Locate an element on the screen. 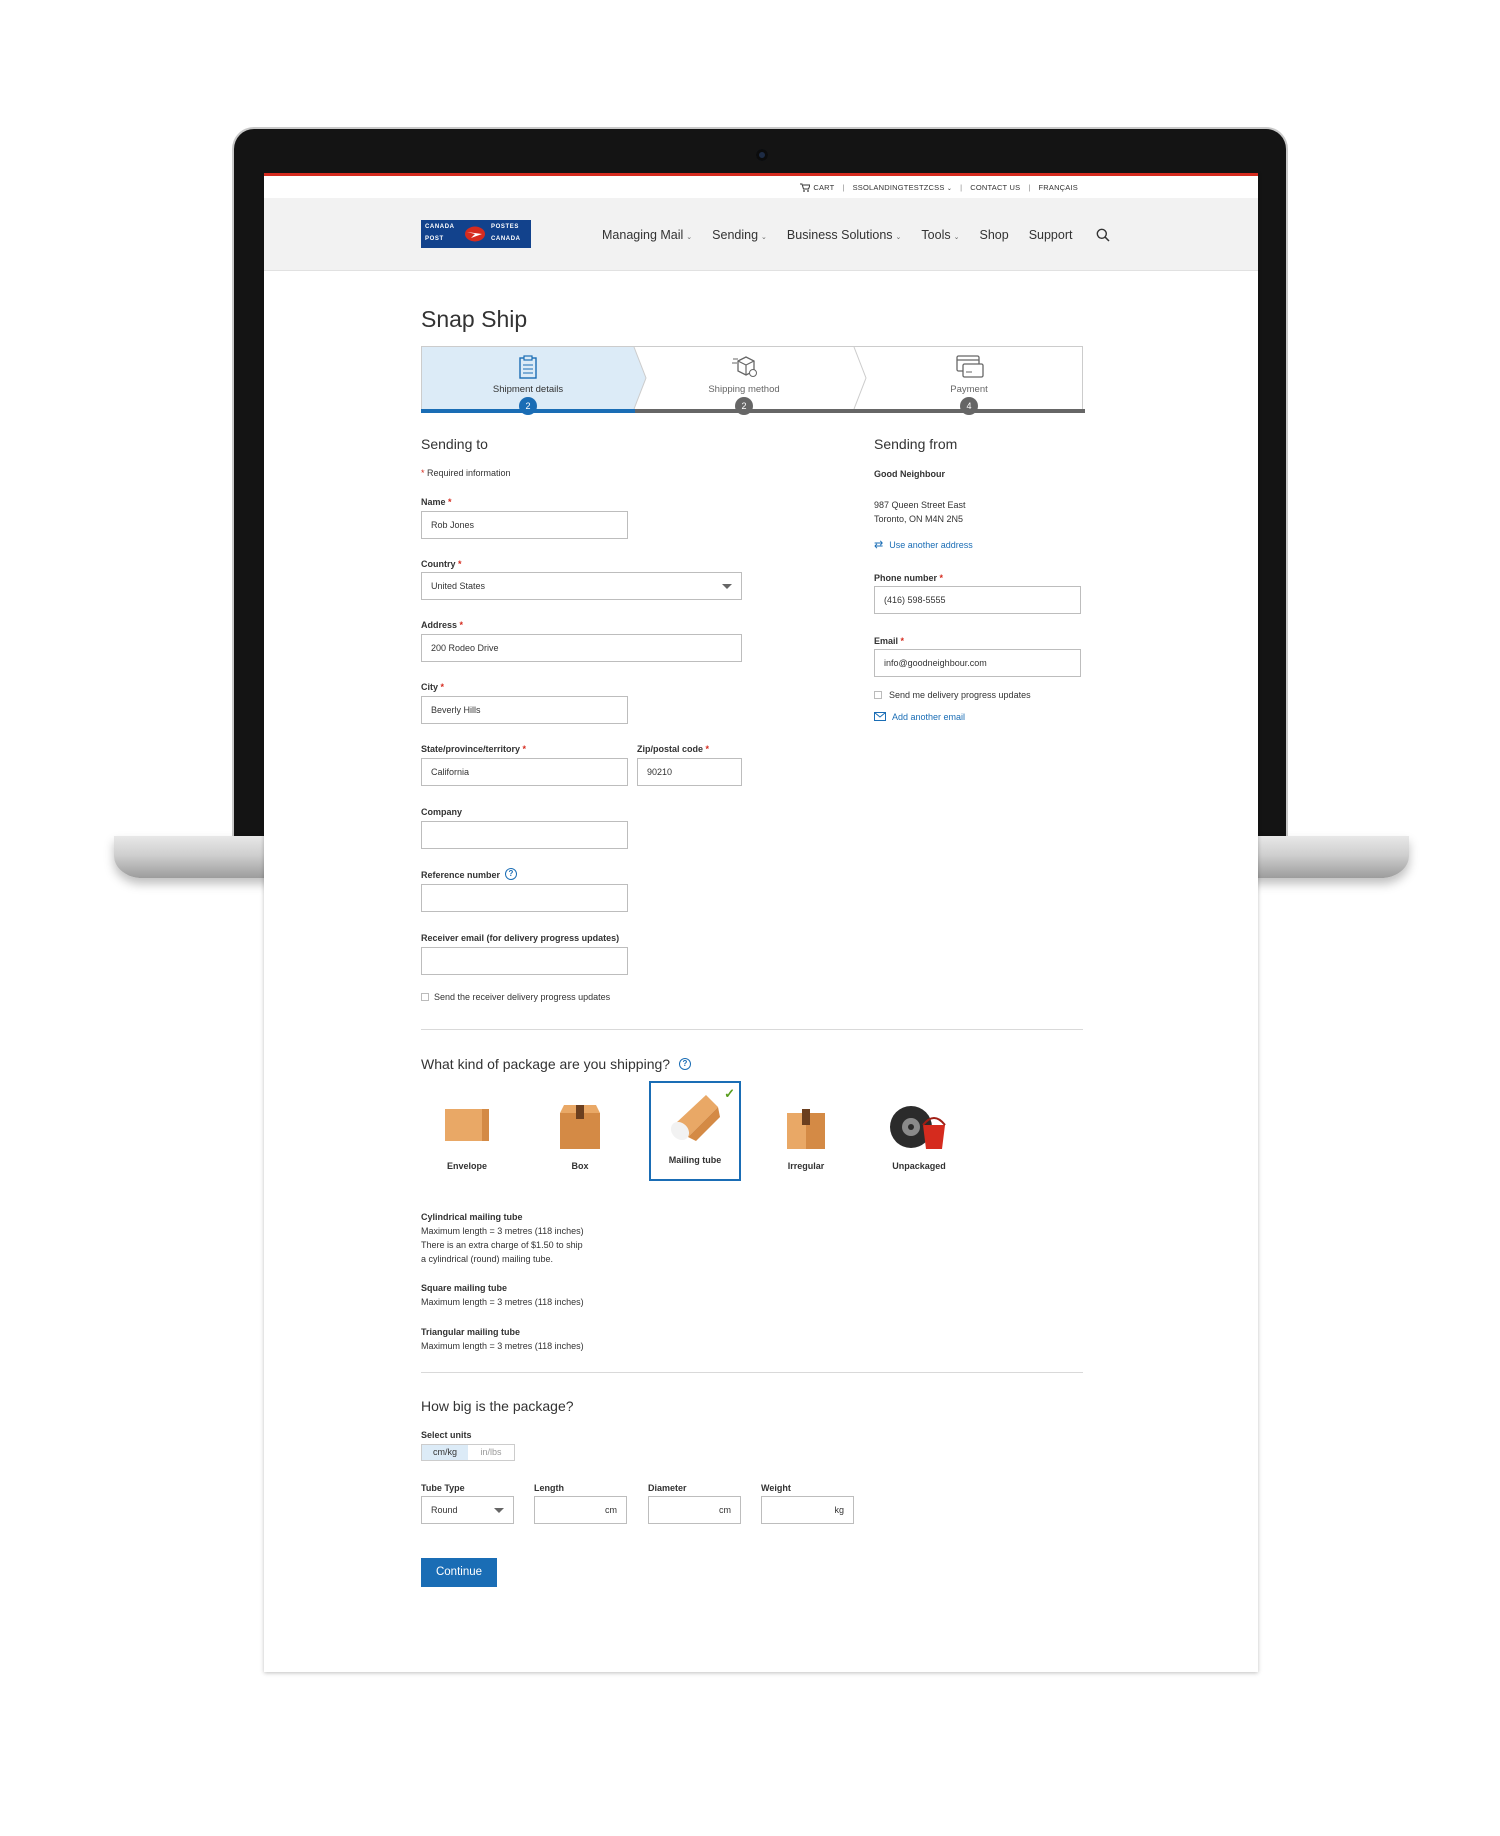  required-note-text: Required information is located at coordinates (469, 473).